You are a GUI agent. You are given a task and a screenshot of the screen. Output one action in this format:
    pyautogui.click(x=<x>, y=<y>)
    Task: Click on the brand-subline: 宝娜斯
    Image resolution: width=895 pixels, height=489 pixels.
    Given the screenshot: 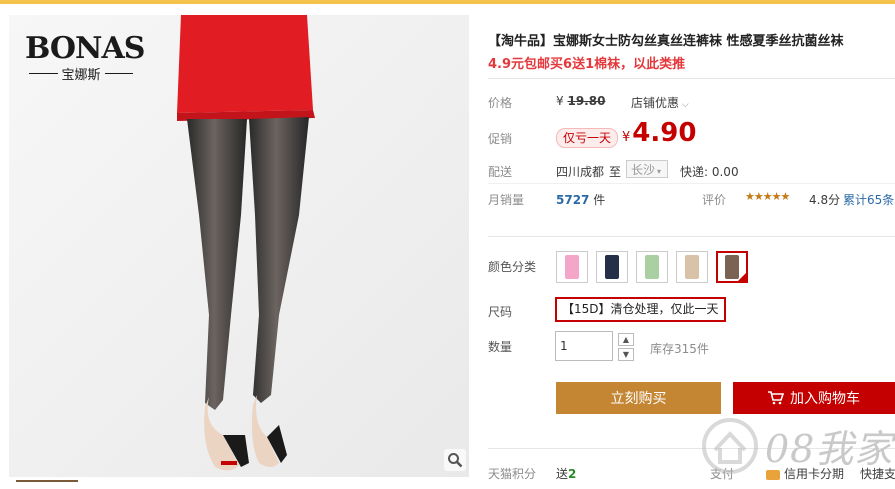 What is the action you would take?
    pyautogui.click(x=81, y=73)
    